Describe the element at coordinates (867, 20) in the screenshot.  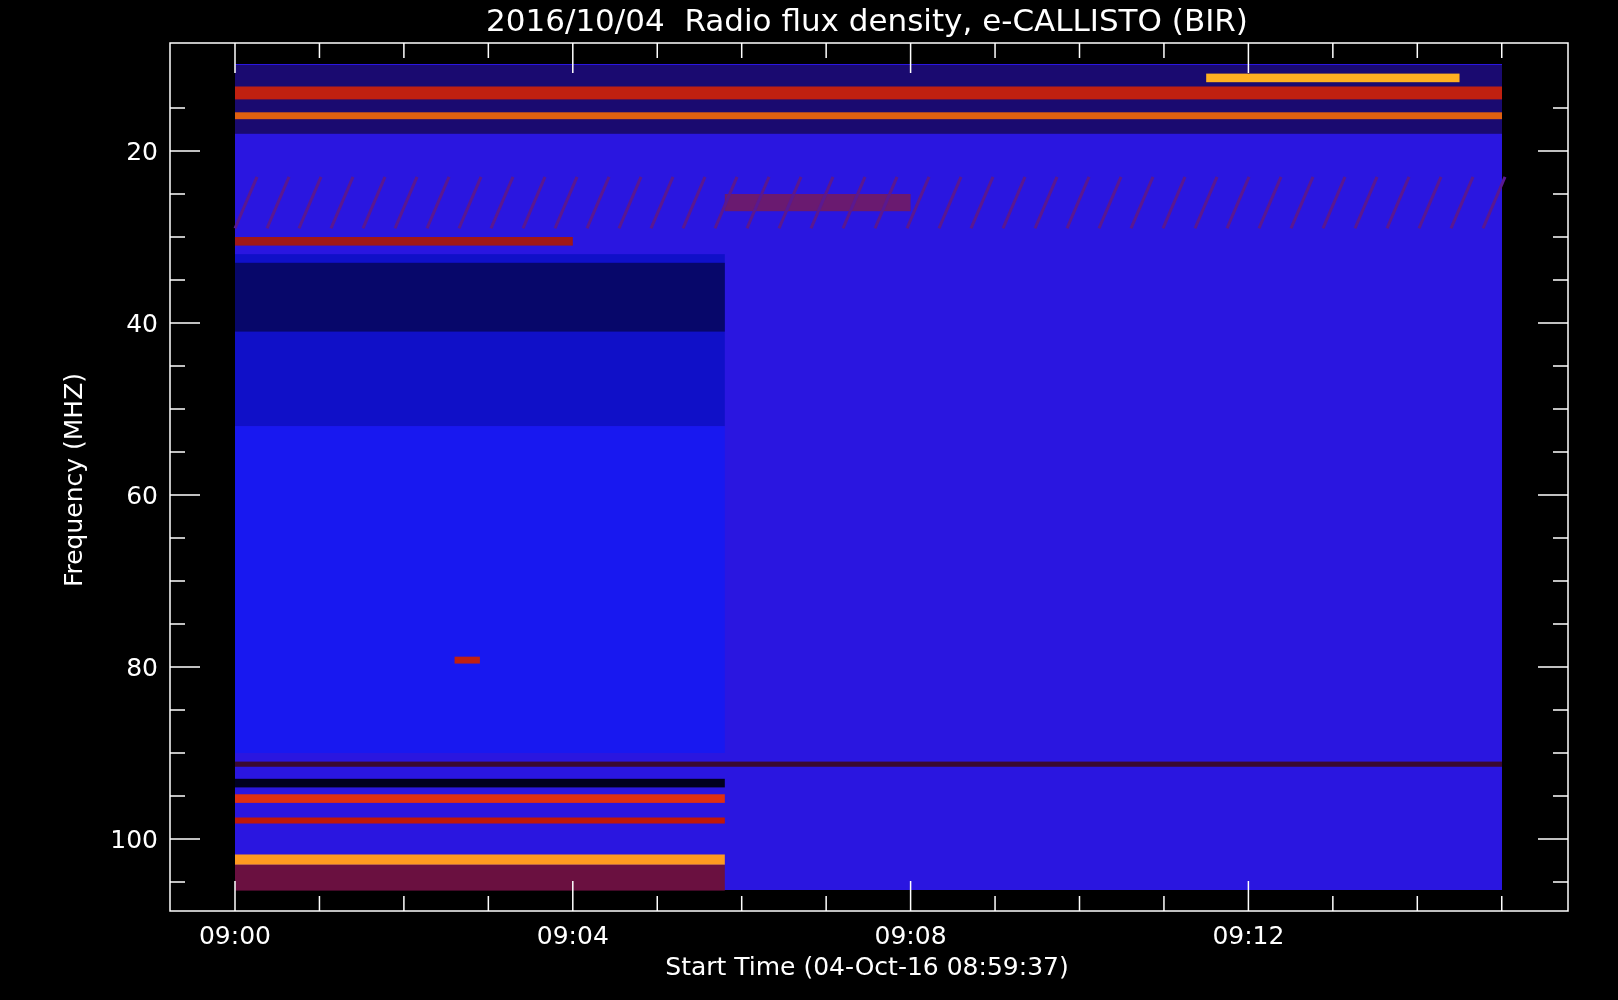
I see `chart-title: 2016/10/04 Radio flux density, e-CALLISTO (BIR)` at that location.